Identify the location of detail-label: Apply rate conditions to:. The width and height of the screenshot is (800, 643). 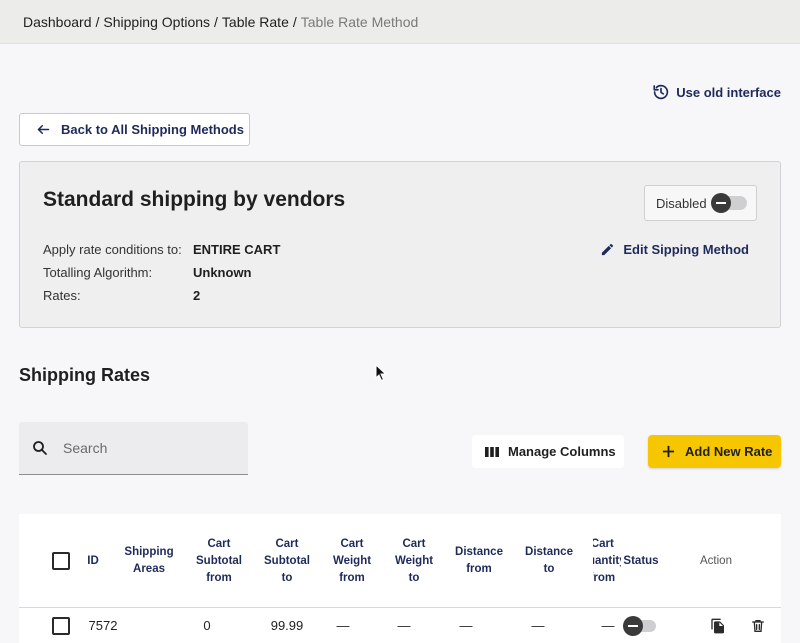
(112, 249).